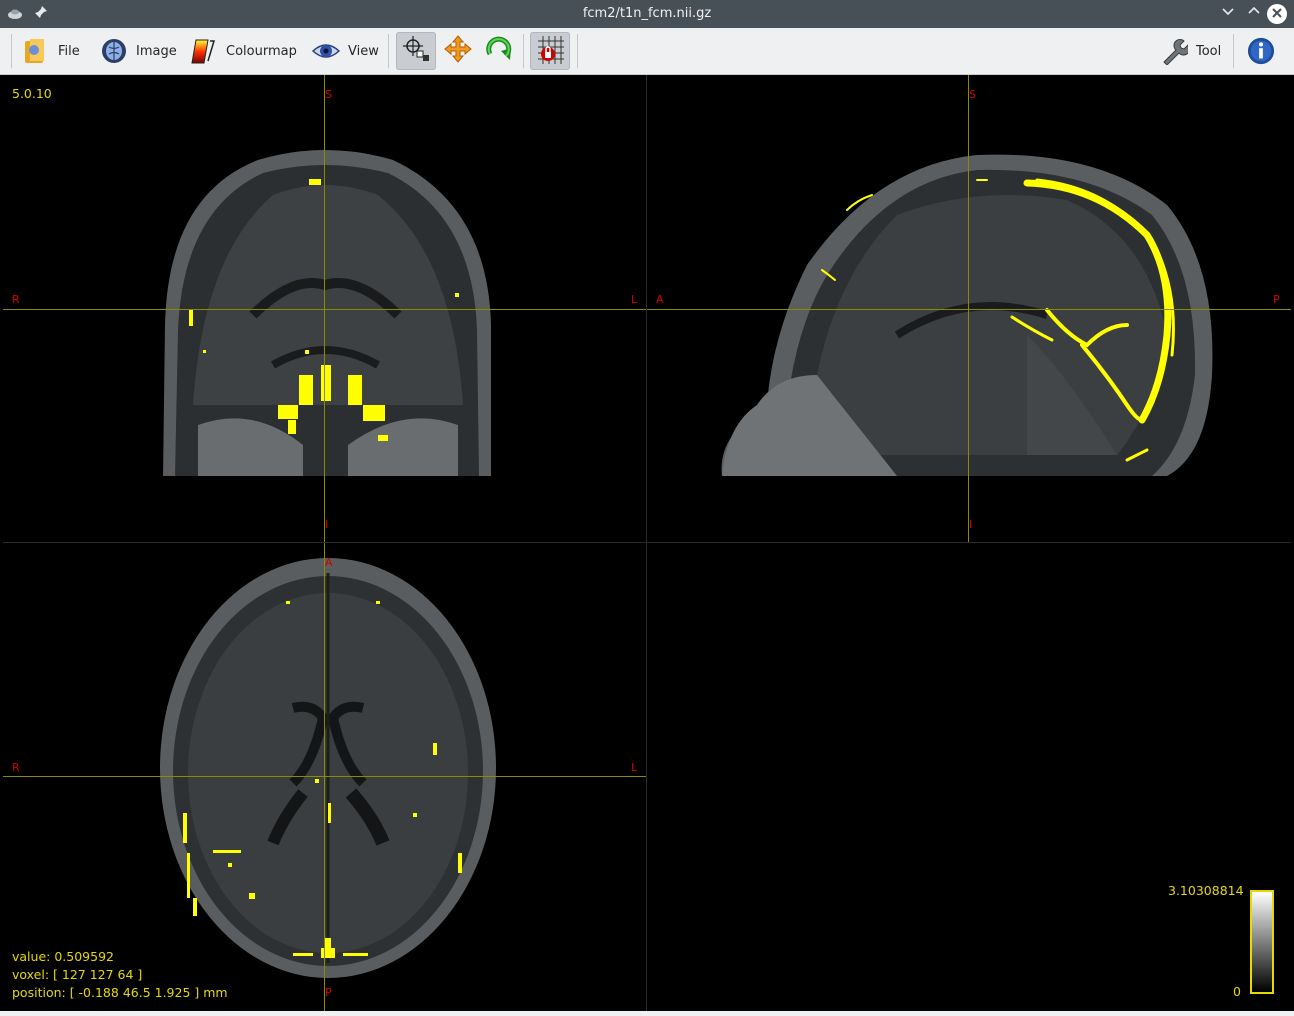 Image resolution: width=1294 pixels, height=1016 pixels. What do you see at coordinates (634, 299) in the screenshot?
I see `coronal-orientation-right: L` at bounding box center [634, 299].